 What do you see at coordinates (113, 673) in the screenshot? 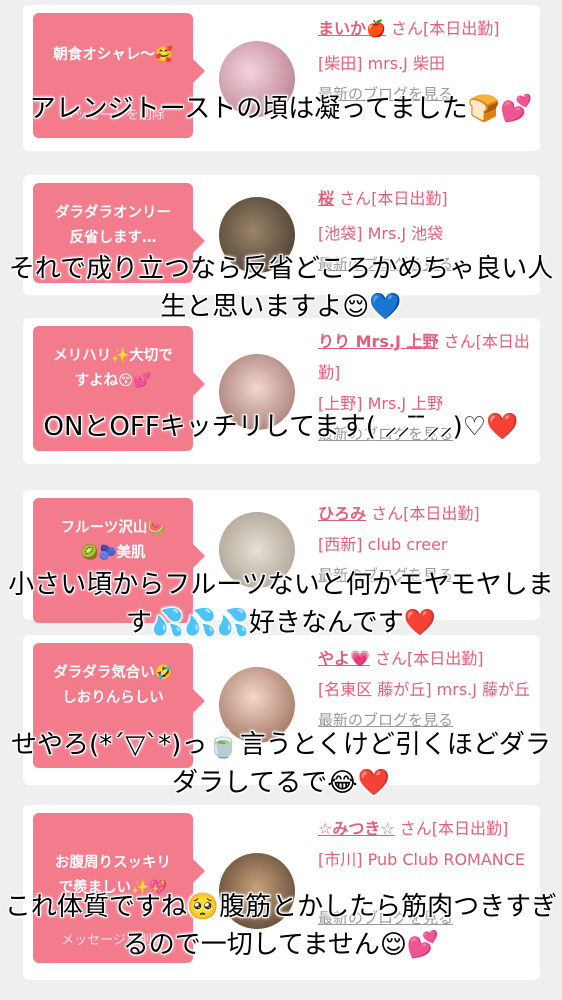
I see `bubble-text: ダラダラ気合い🤣` at bounding box center [113, 673].